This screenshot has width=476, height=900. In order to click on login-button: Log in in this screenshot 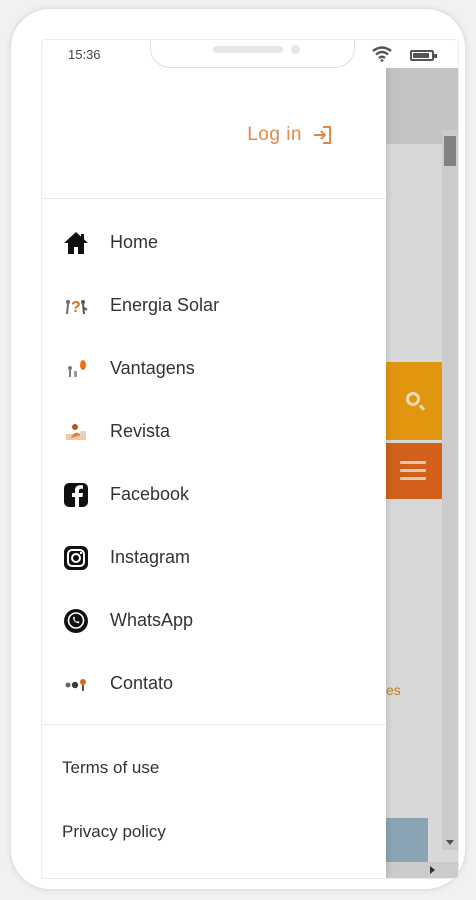, I will do `click(289, 135)`.